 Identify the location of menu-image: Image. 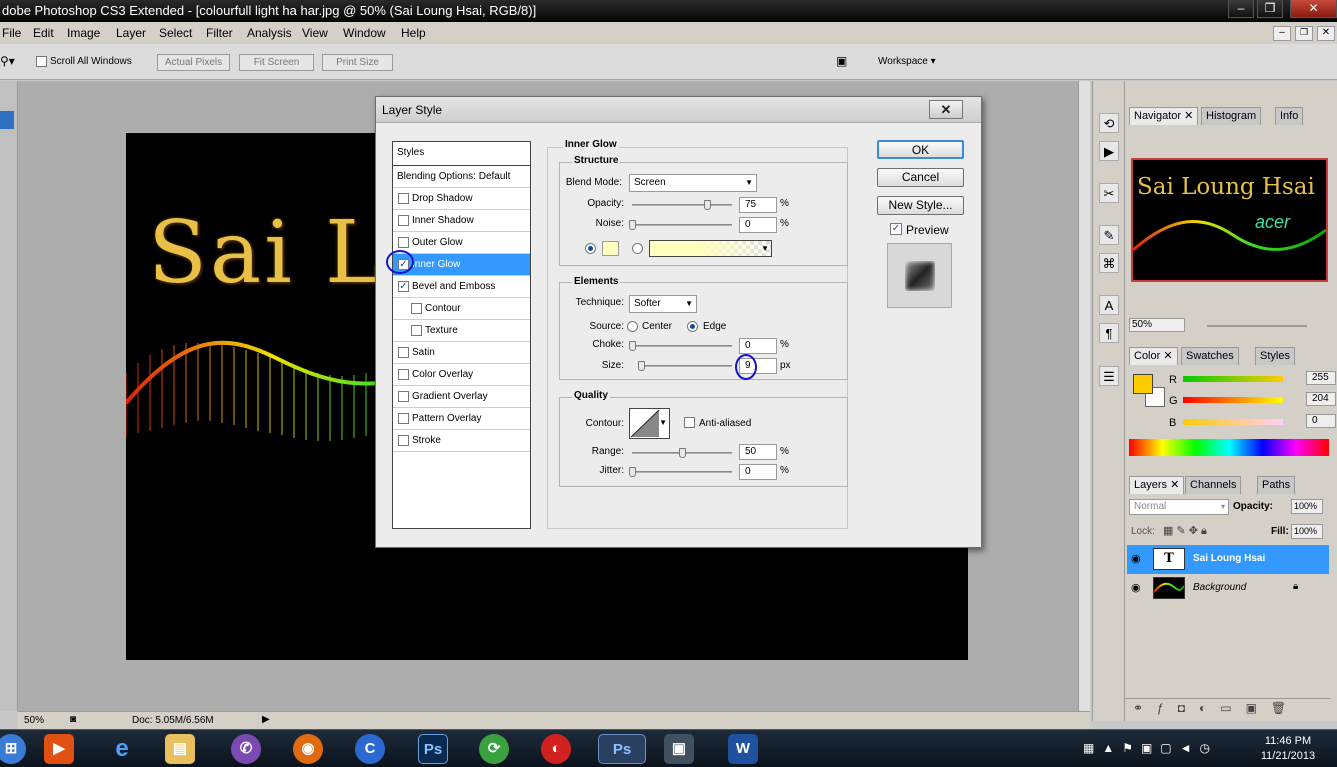
(83, 33).